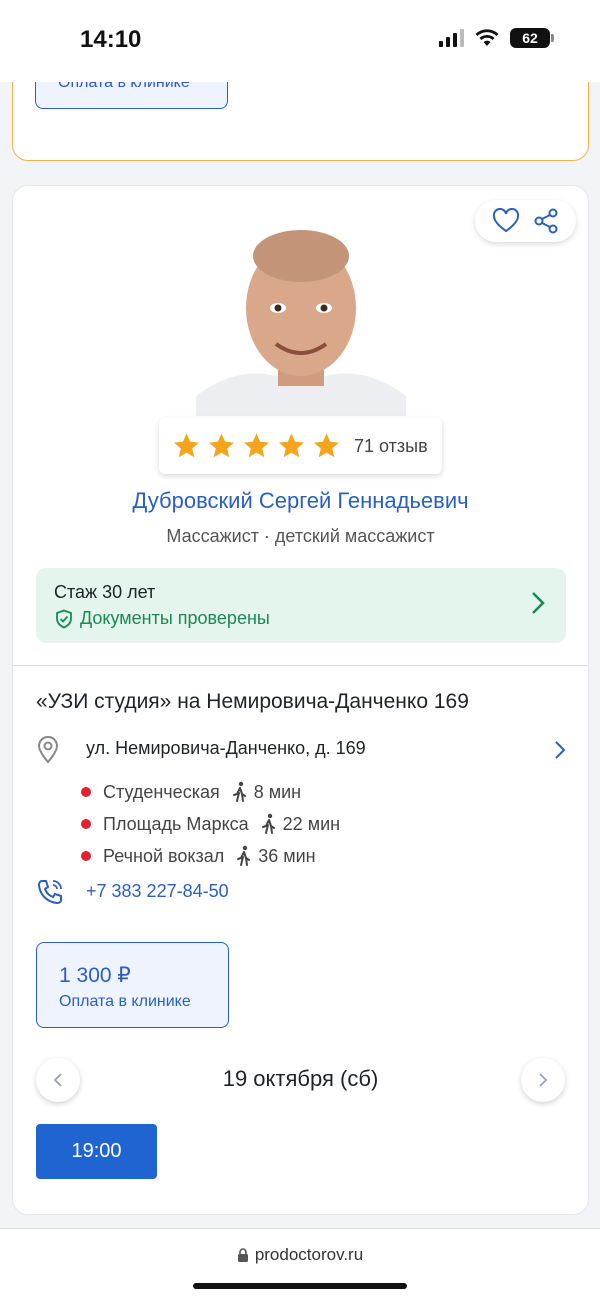 This screenshot has height=1300, width=600. I want to click on metro-station: Студенческая, so click(161, 791).